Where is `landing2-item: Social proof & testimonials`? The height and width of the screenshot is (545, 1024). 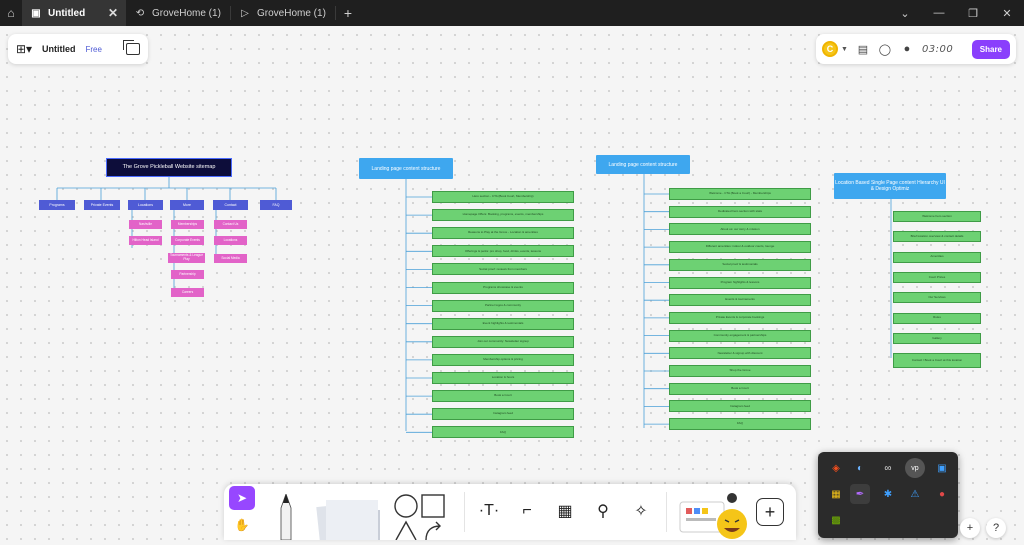 landing2-item: Social proof & testimonials is located at coordinates (740, 264).